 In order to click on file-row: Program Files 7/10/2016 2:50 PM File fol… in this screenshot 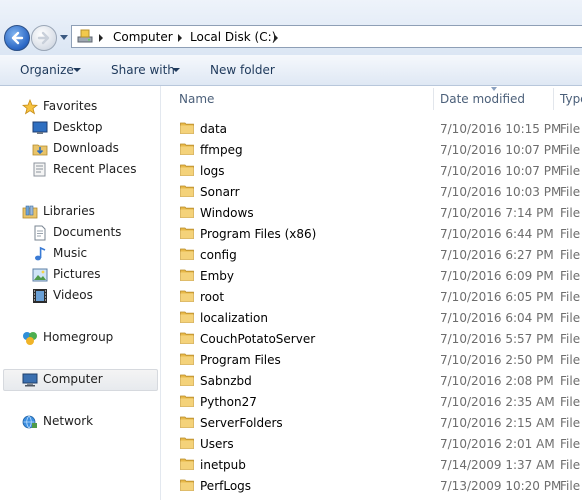, I will do `click(371, 358)`.